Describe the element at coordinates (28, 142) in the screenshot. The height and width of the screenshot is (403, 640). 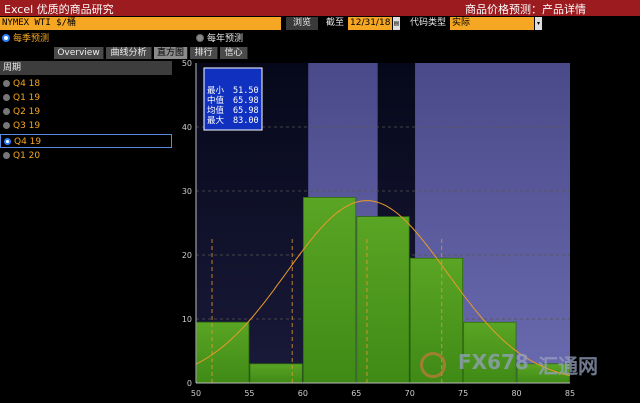
I see `period-label: Q4 19` at that location.